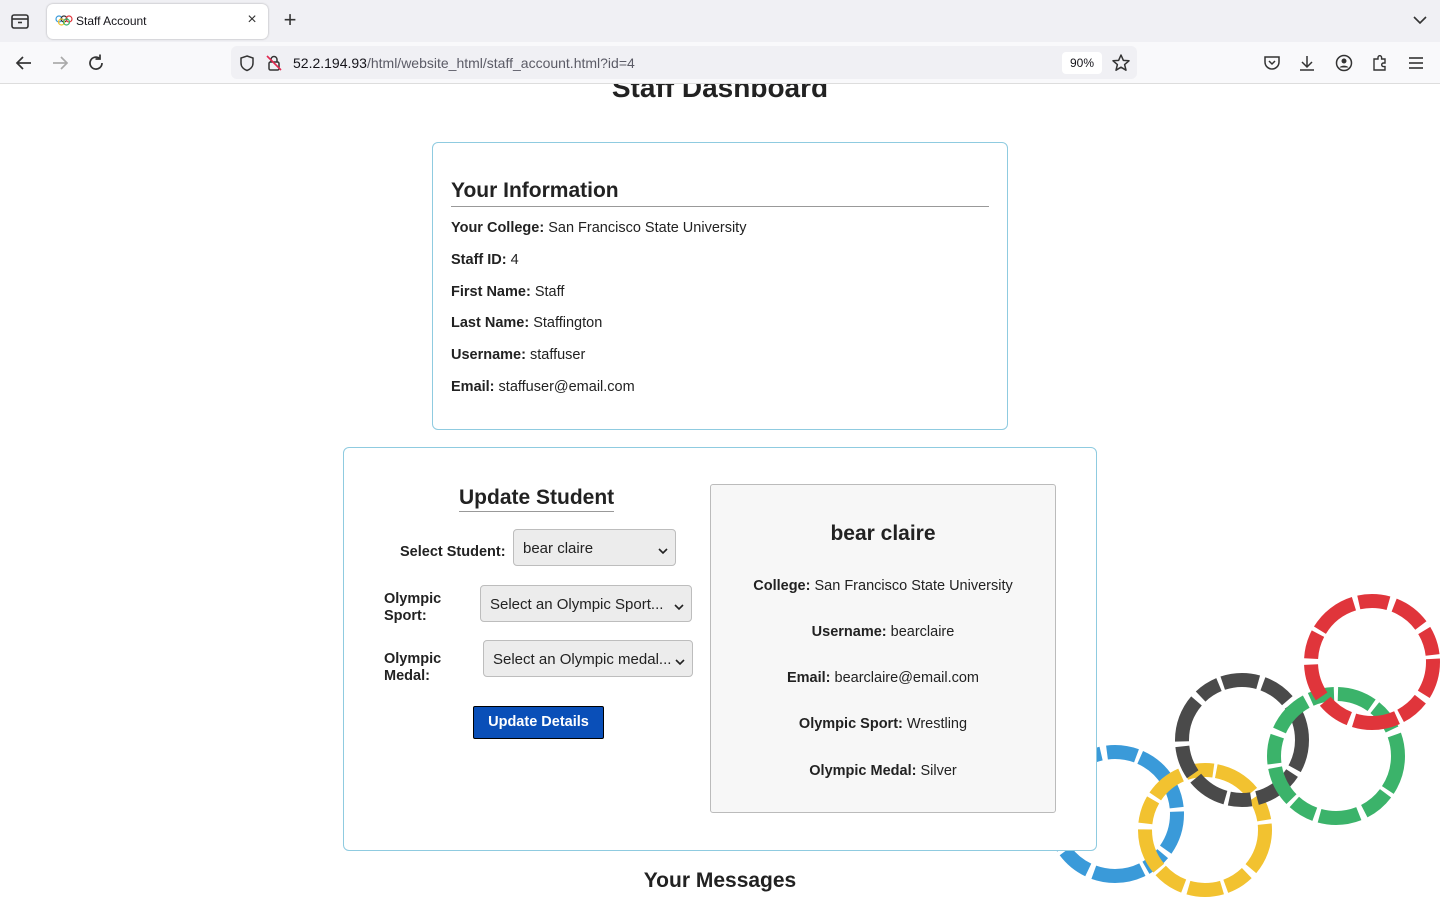 The image size is (1440, 899). Describe the element at coordinates (453, 552) in the screenshot. I see `select-student-label: Select Student:` at that location.